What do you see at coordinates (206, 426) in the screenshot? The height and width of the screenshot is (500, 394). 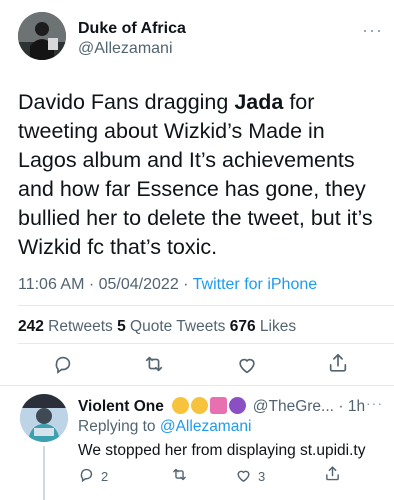 I see `replying-to-handle: @Allezamani` at bounding box center [206, 426].